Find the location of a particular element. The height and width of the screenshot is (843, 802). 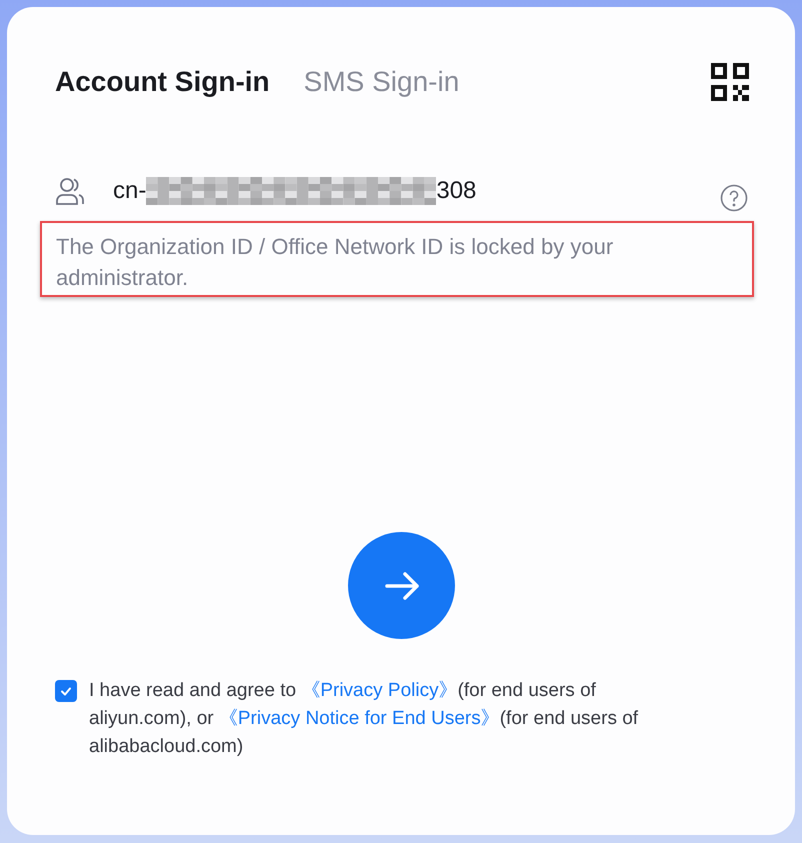

organization-id-text: cn- is located at coordinates (129, 191).